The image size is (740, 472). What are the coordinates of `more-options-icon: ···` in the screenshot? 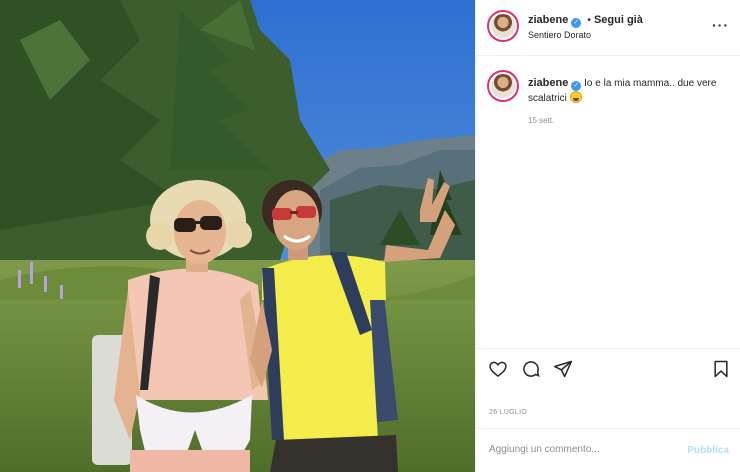 It's located at (720, 25).